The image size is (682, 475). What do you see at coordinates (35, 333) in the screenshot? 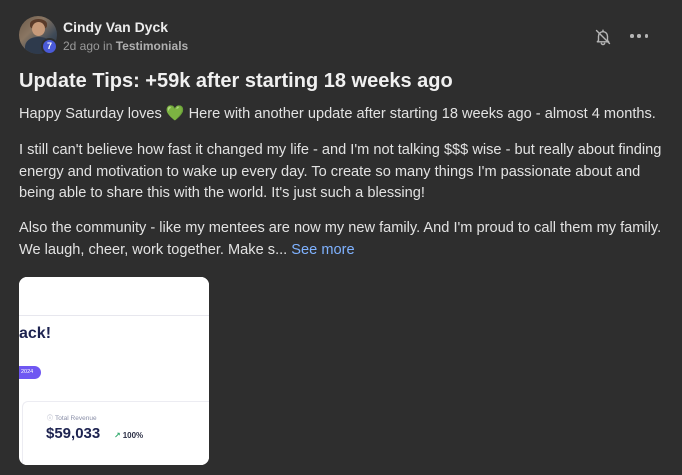
I see `image-heading: ack!` at bounding box center [35, 333].